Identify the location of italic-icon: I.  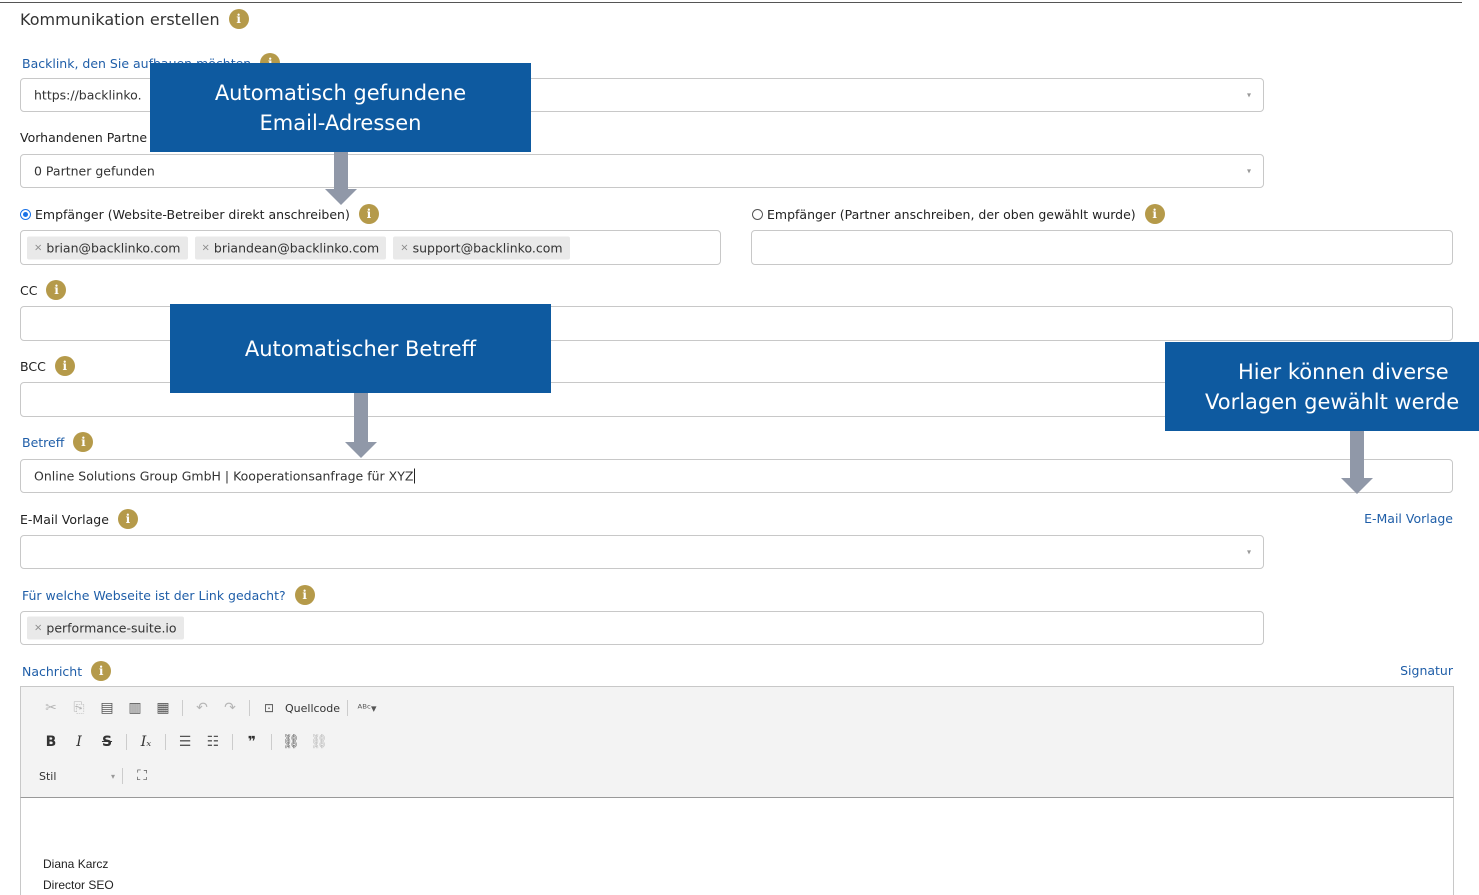
(79, 742).